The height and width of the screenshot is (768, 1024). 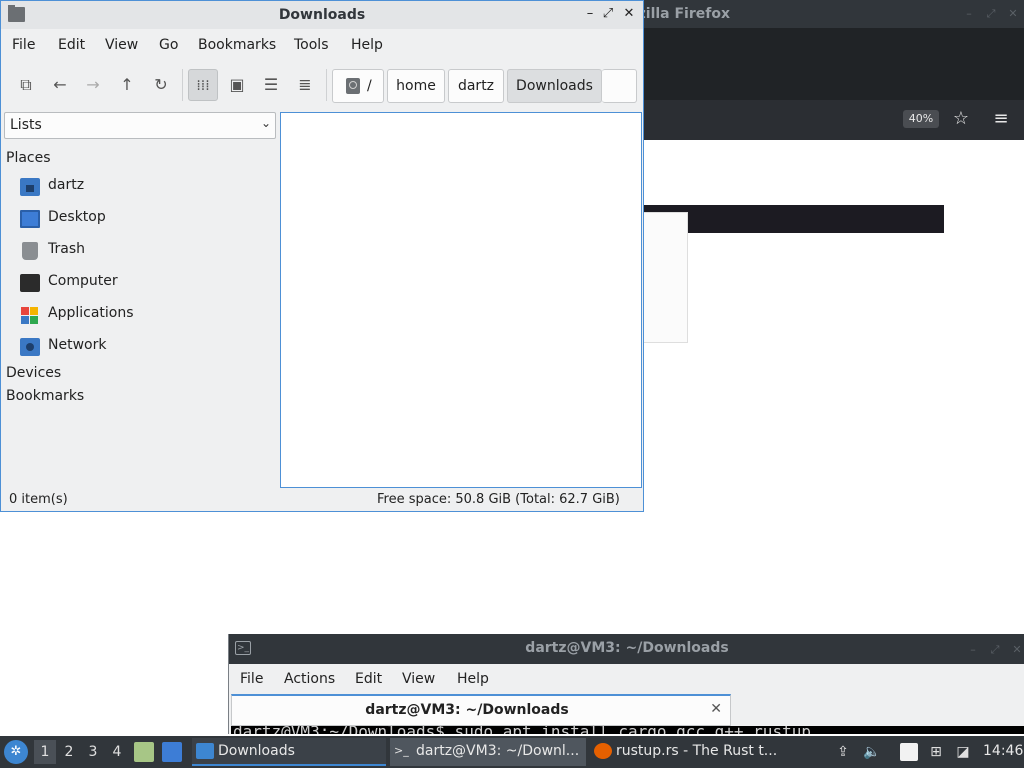 I want to click on back-icon: ←, so click(x=60, y=85).